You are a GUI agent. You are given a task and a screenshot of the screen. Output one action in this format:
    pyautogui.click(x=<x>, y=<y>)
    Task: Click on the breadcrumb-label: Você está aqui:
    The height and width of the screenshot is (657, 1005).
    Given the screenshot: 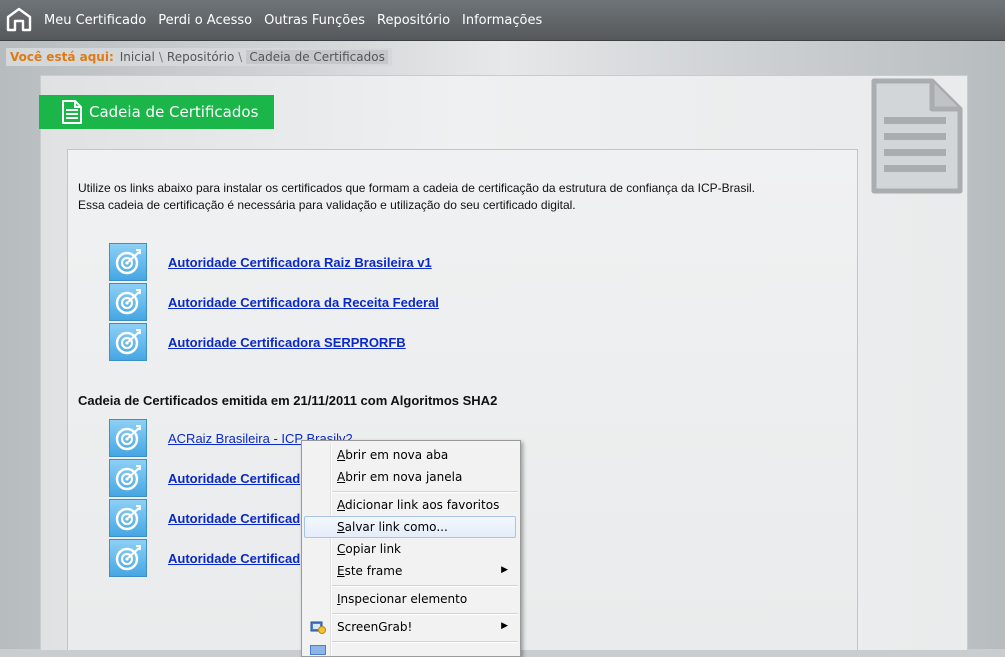 What is the action you would take?
    pyautogui.click(x=62, y=57)
    